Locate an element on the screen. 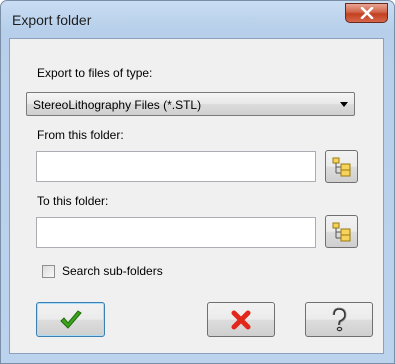 The image size is (395, 364). search-subfolders-checkbox is located at coordinates (48, 271).